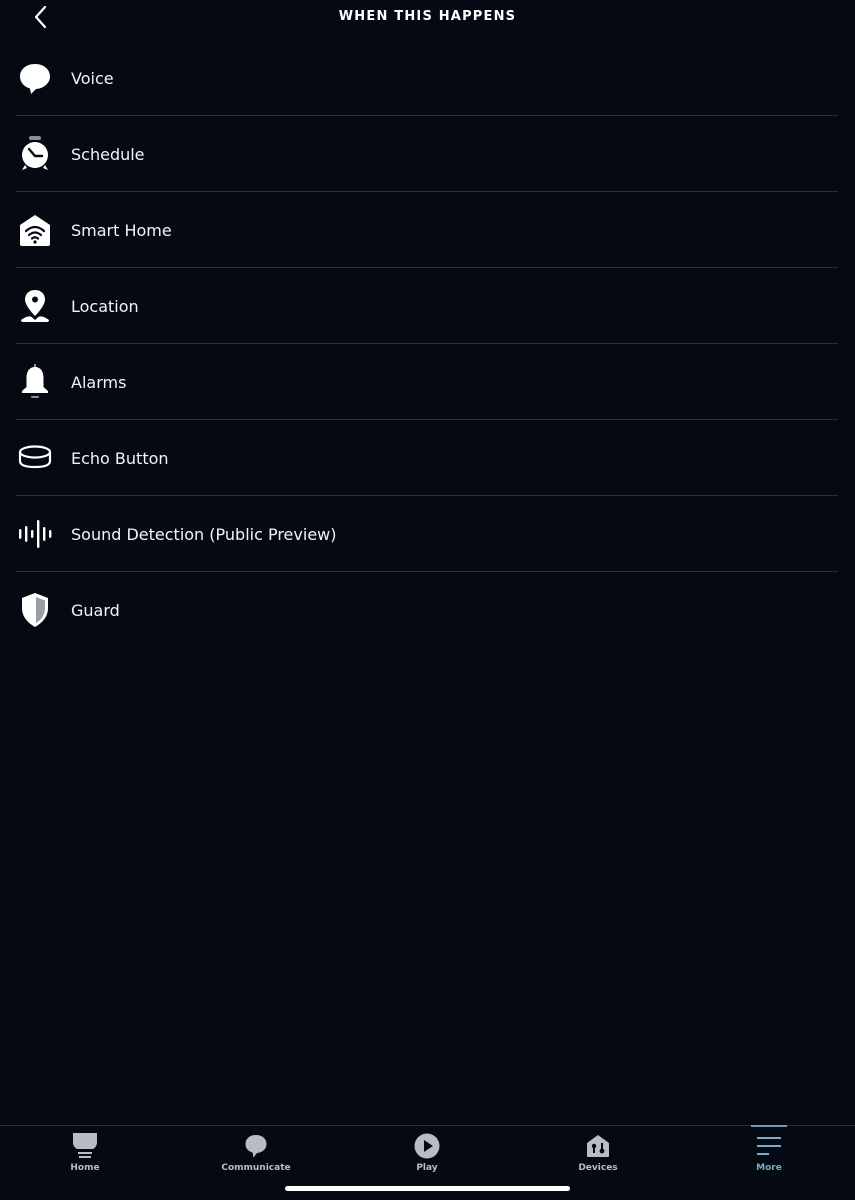  I want to click on echo-button-icon, so click(35, 458).